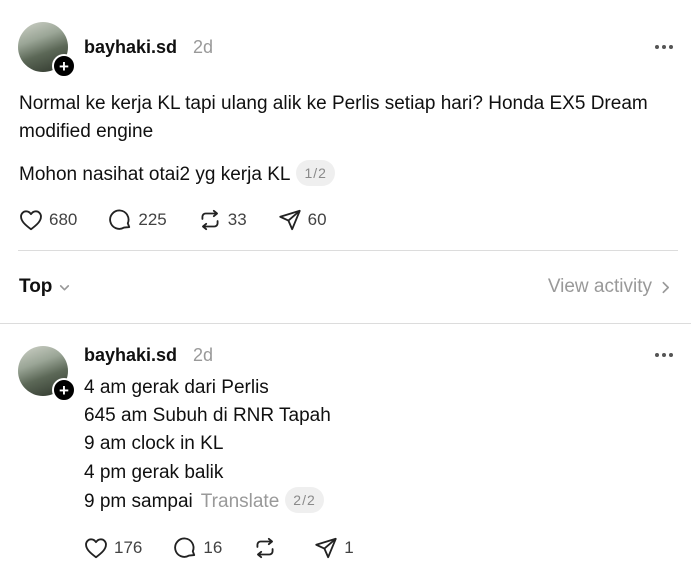  What do you see at coordinates (599, 286) in the screenshot?
I see `view-activity-label: View activity` at bounding box center [599, 286].